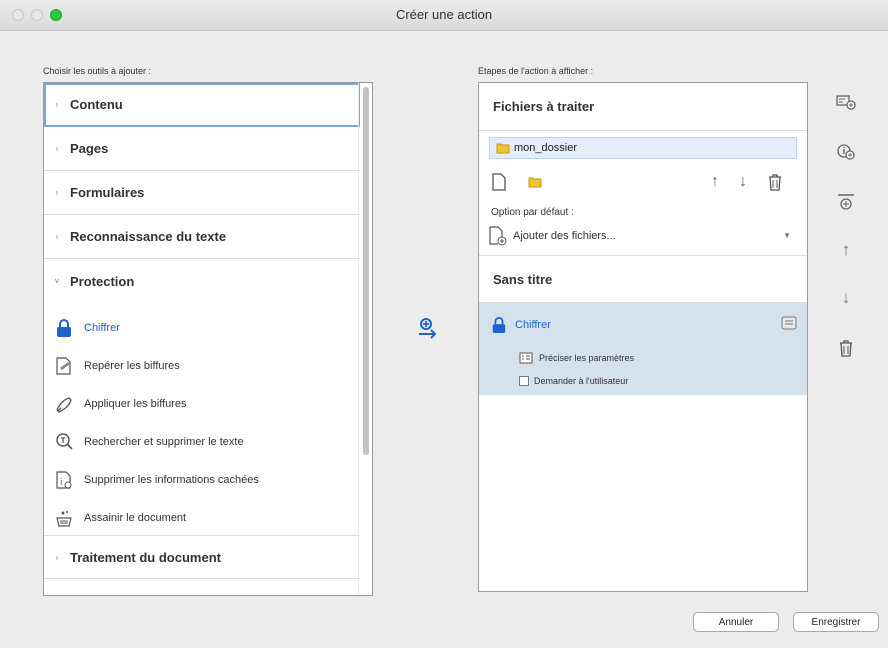 The image size is (888, 648). Describe the element at coordinates (64, 480) in the screenshot. I see `remove-hidden-info-icon: i` at that location.